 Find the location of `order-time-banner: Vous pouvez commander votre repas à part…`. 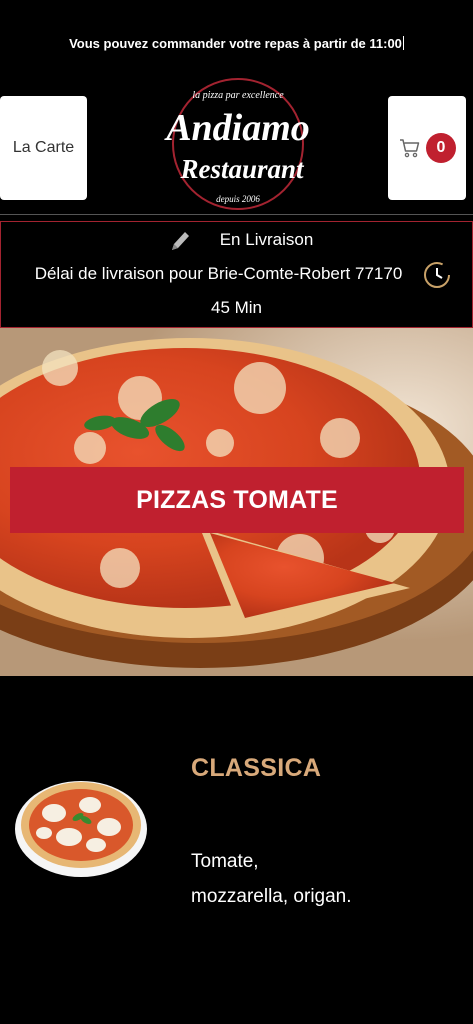

order-time-banner: Vous pouvez commander votre repas à part… is located at coordinates (236, 48).